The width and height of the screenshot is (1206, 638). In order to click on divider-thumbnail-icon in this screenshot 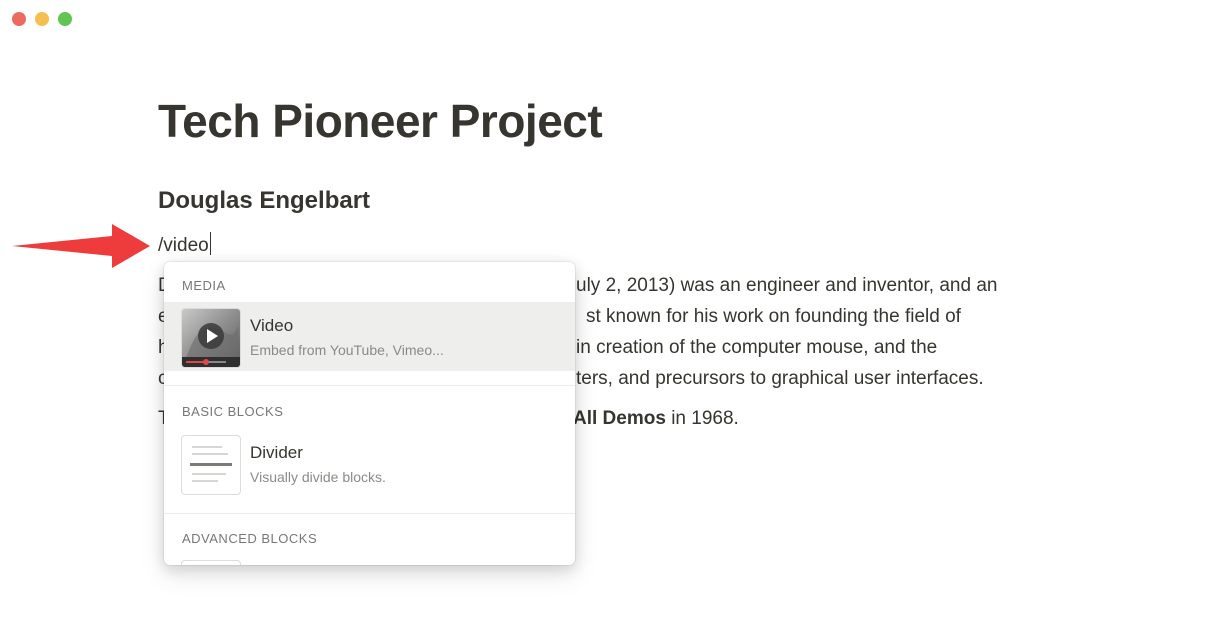, I will do `click(211, 465)`.